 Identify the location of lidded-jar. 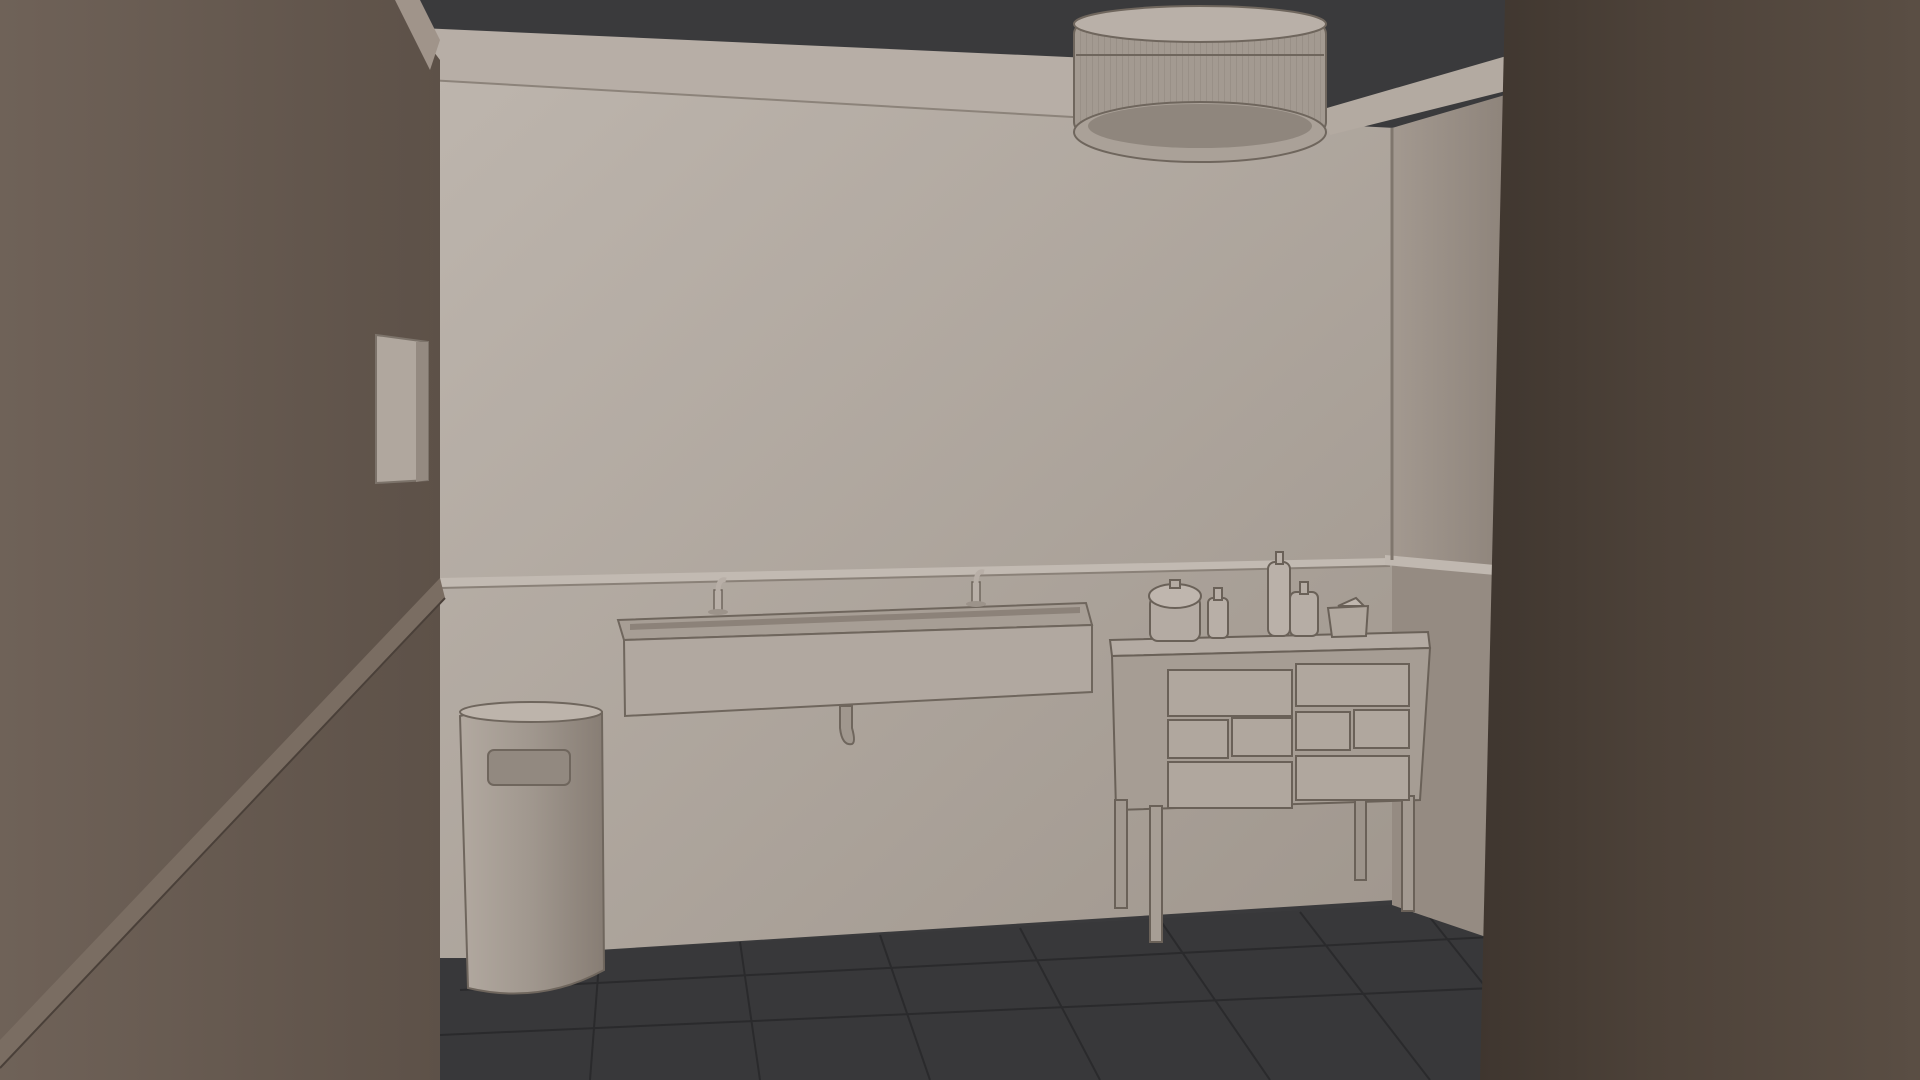
(1175, 610).